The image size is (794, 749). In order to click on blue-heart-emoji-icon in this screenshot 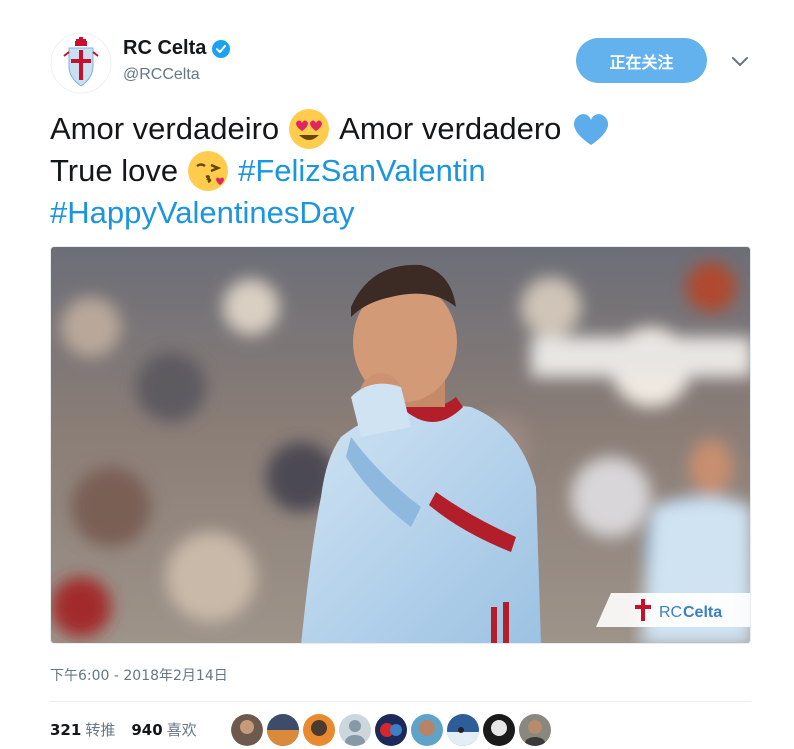, I will do `click(591, 129)`.